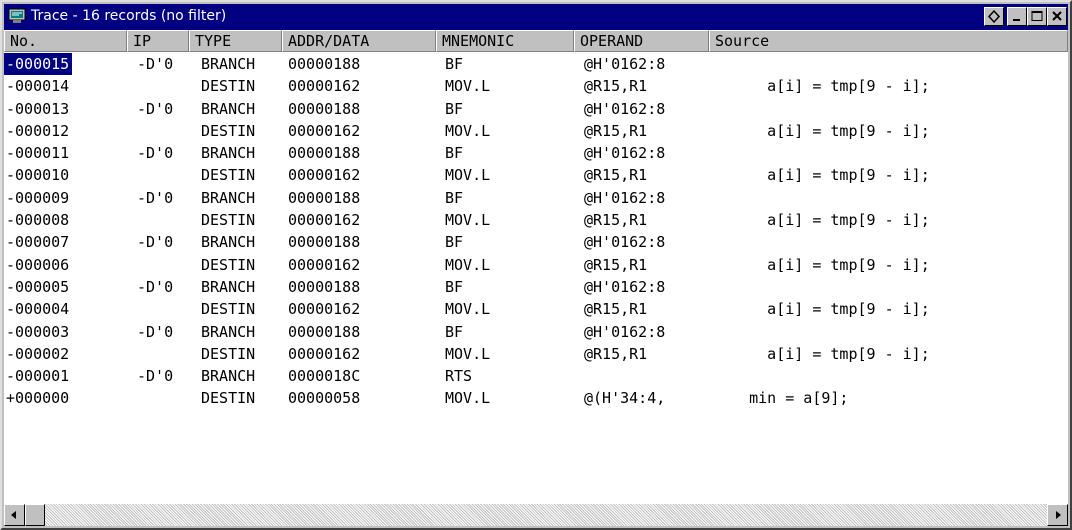  I want to click on trace-row: -000007 -D'0 BRANCH 00000188 BF @H'0162:8, so click(536, 242).